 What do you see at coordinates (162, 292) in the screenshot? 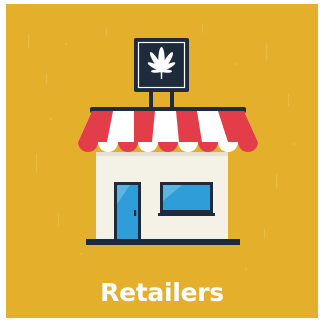
I see `tile-label: Retailers` at bounding box center [162, 292].